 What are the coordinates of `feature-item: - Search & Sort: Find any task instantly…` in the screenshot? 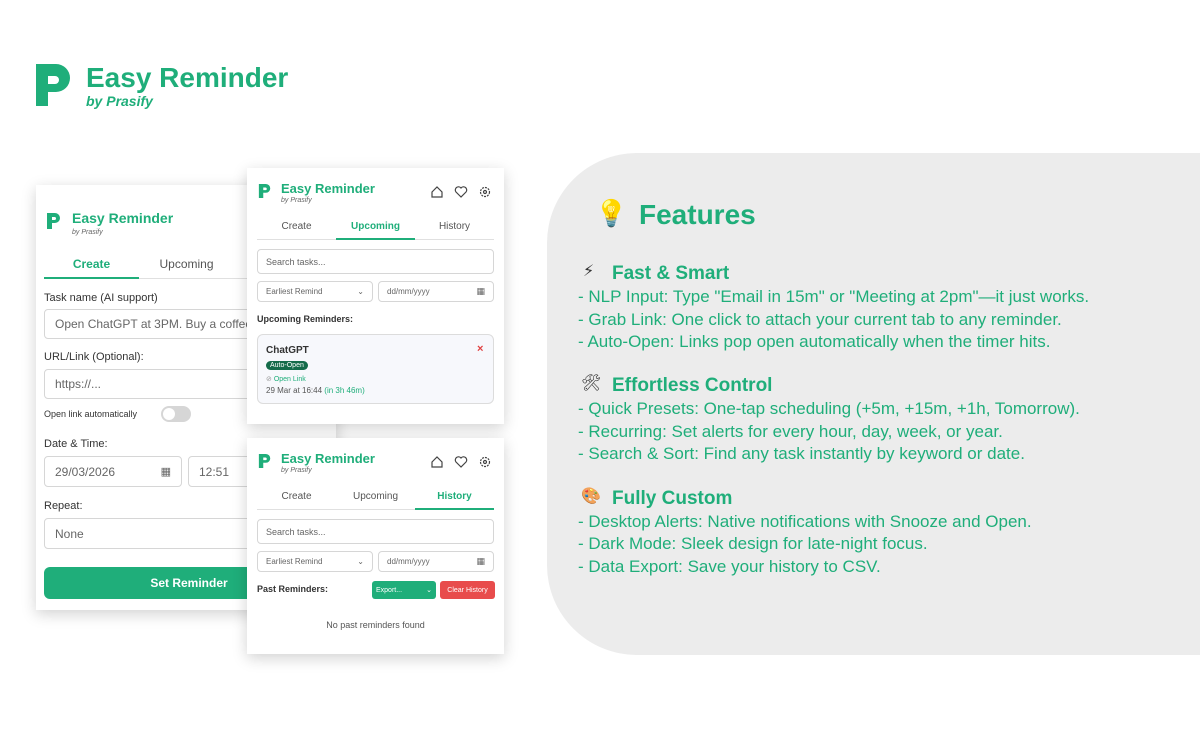 It's located at (801, 453).